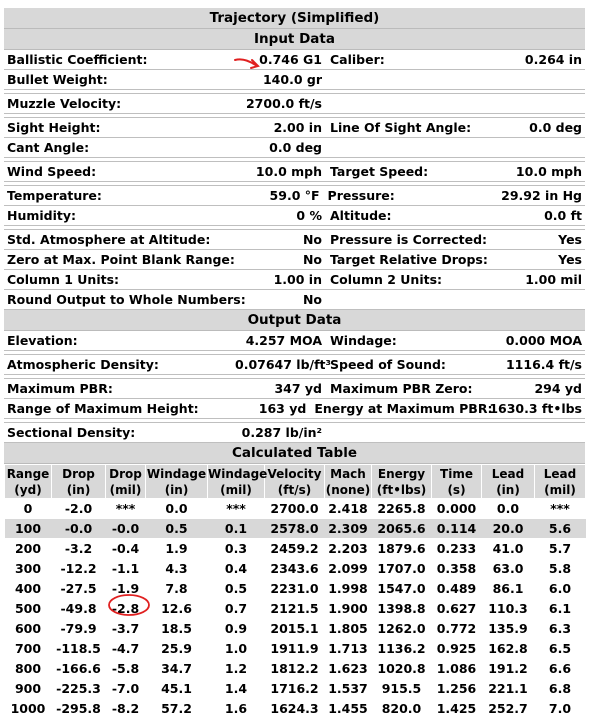 The image size is (589, 723). What do you see at coordinates (48, 147) in the screenshot?
I see `field-label: Cant Angle:` at bounding box center [48, 147].